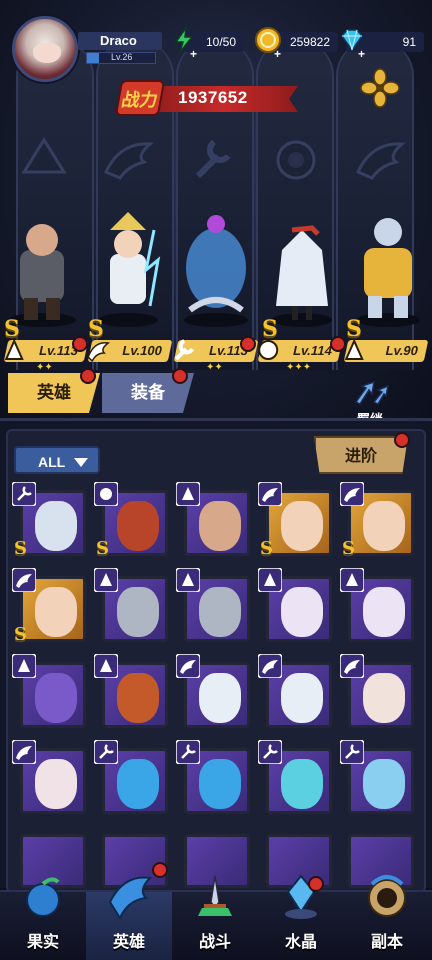 Image resolution: width=432 pixels, height=960 pixels. I want to click on star-icon: ✦✦, so click(214, 367).